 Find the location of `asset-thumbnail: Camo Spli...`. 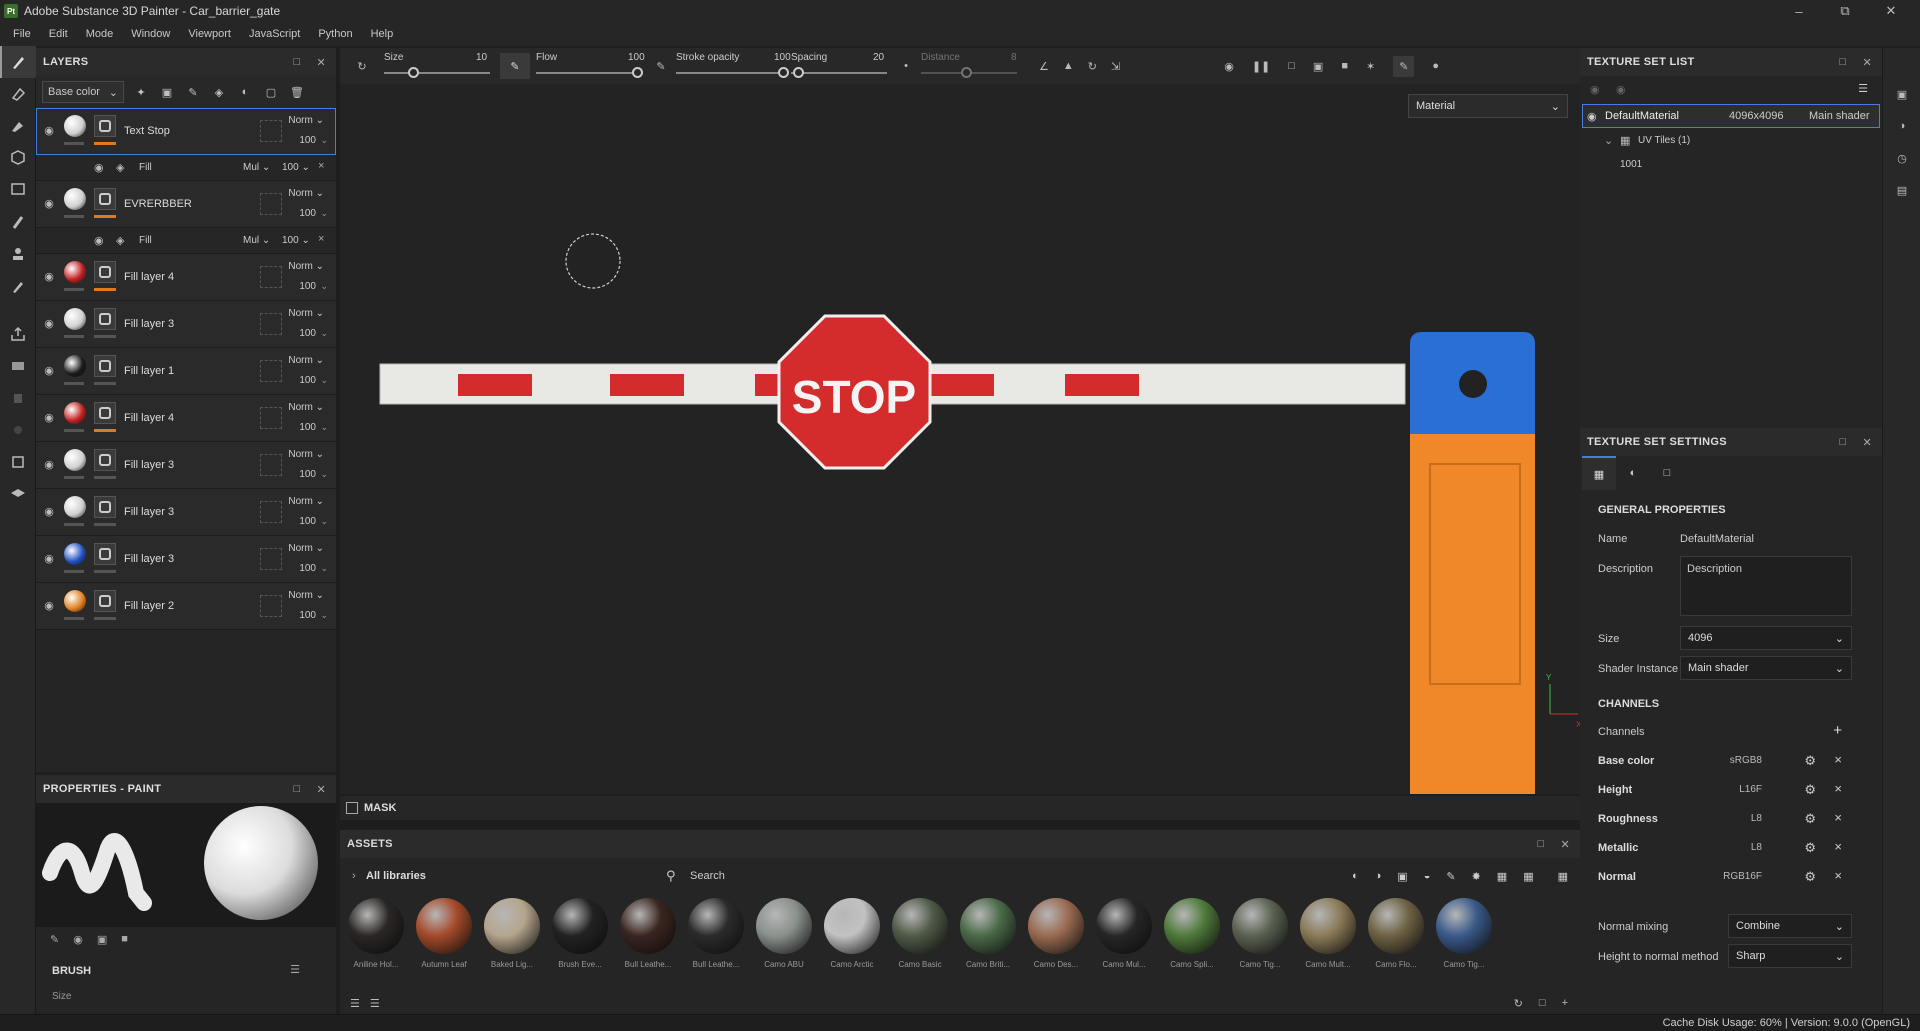

asset-thumbnail: Camo Spli... is located at coordinates (1192, 933).